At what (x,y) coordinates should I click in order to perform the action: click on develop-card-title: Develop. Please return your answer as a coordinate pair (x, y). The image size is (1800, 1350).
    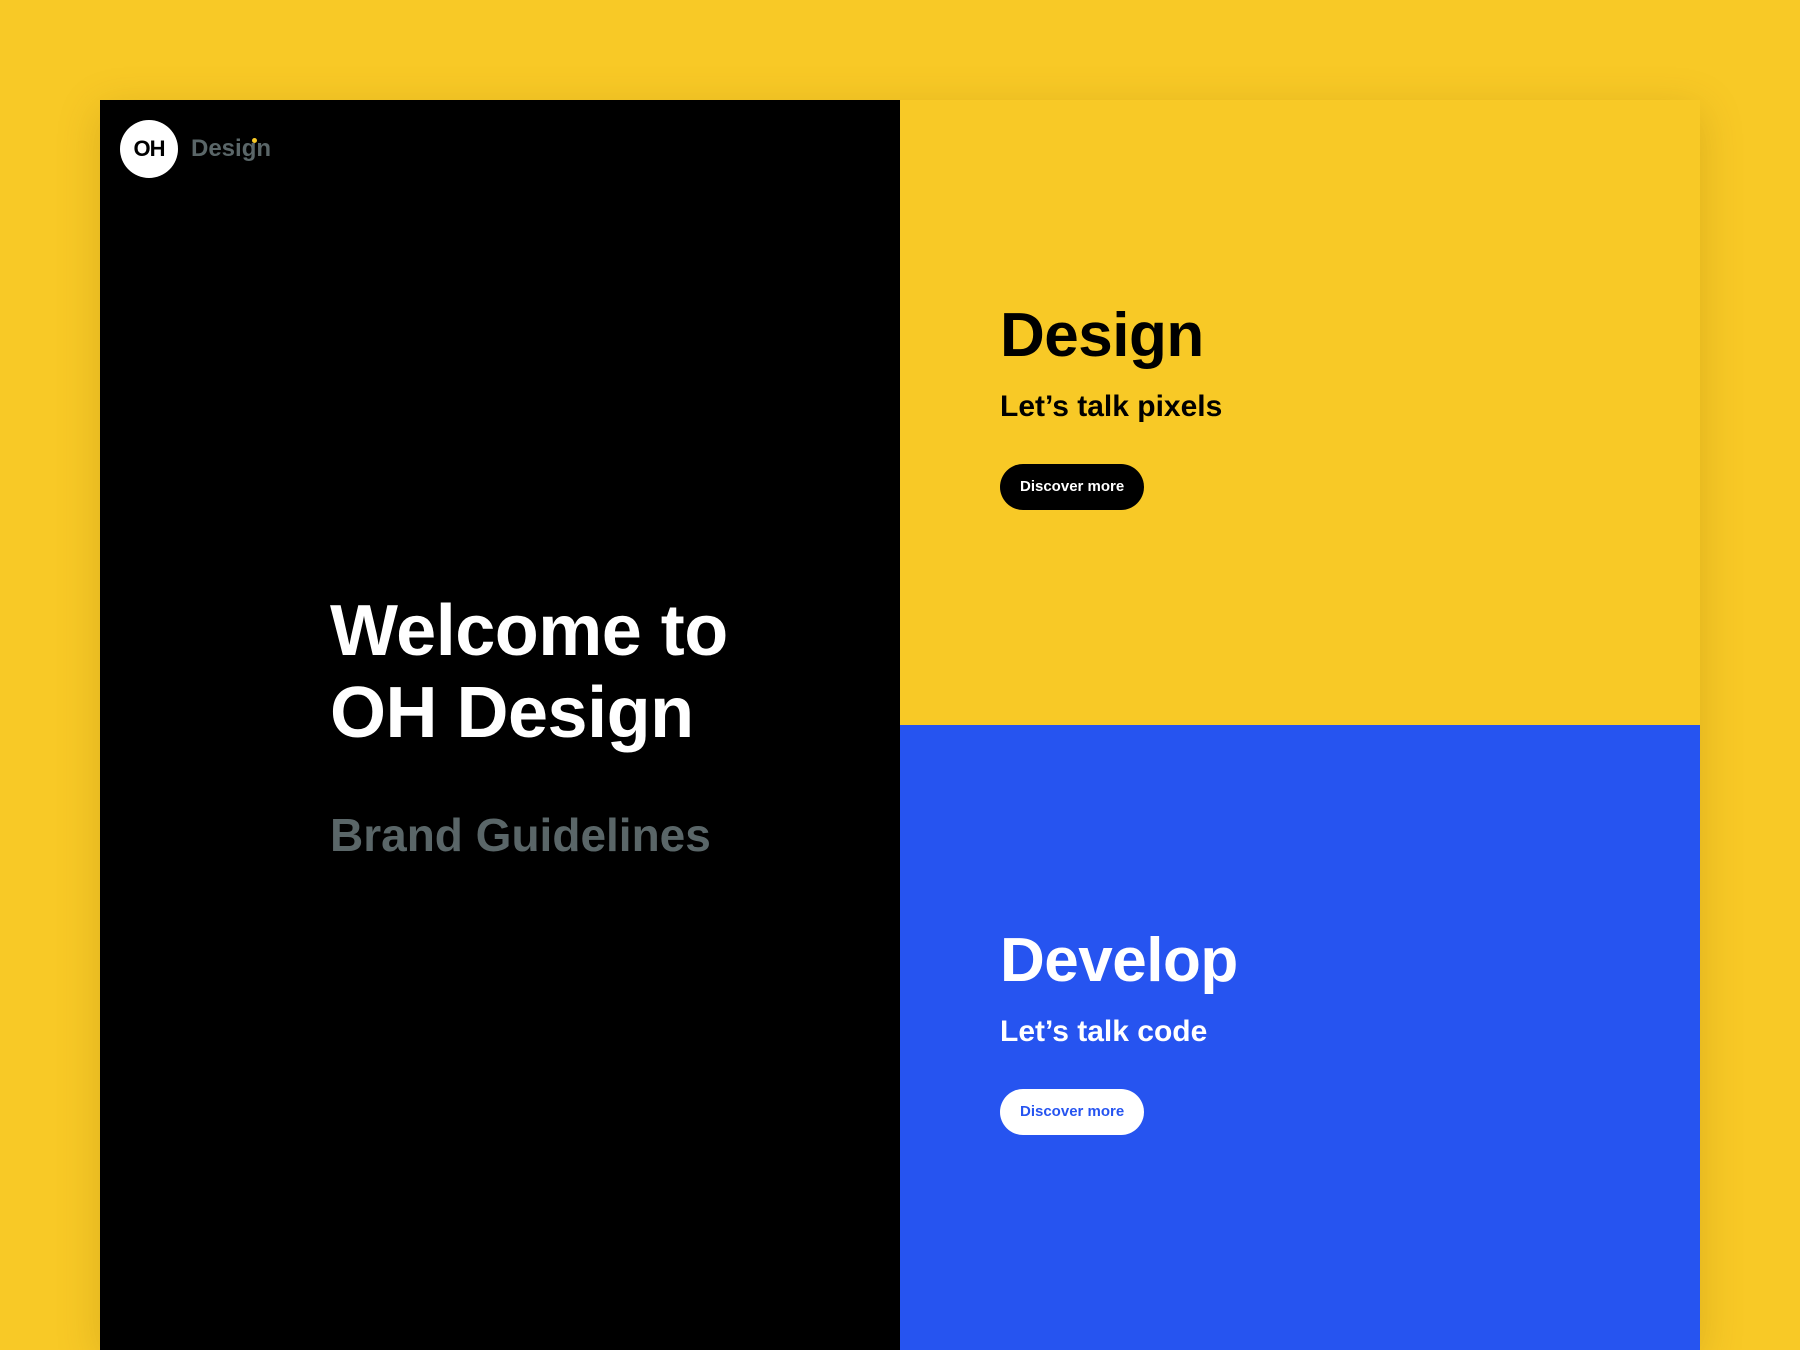
    Looking at the image, I should click on (1119, 960).